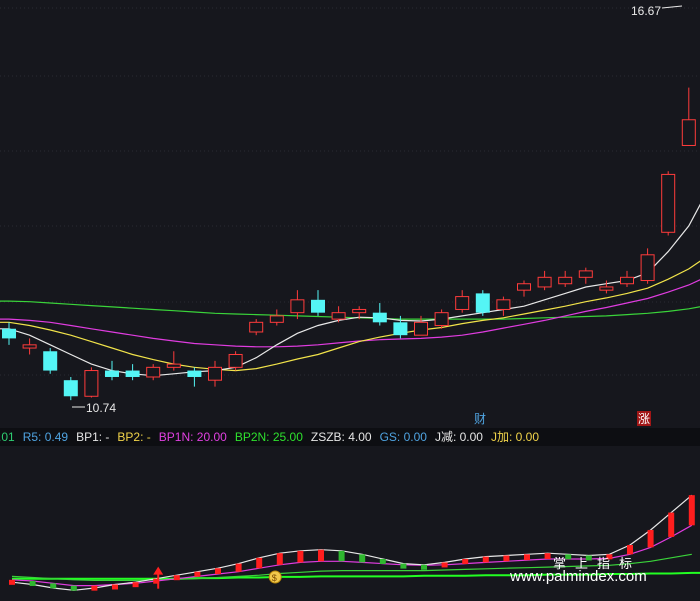  I want to click on indicator-value: R5: 0.49, so click(45, 437).